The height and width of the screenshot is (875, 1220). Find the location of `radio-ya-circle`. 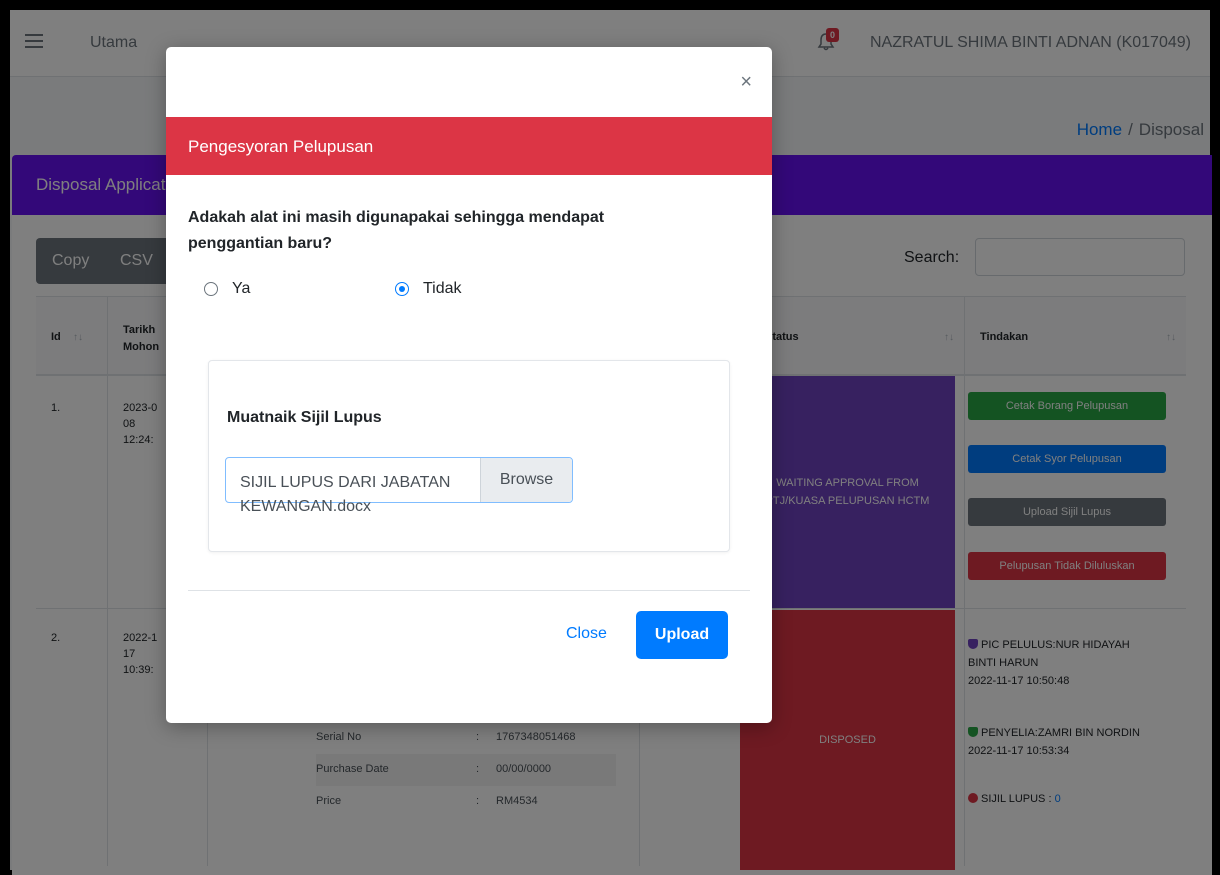

radio-ya-circle is located at coordinates (211, 289).